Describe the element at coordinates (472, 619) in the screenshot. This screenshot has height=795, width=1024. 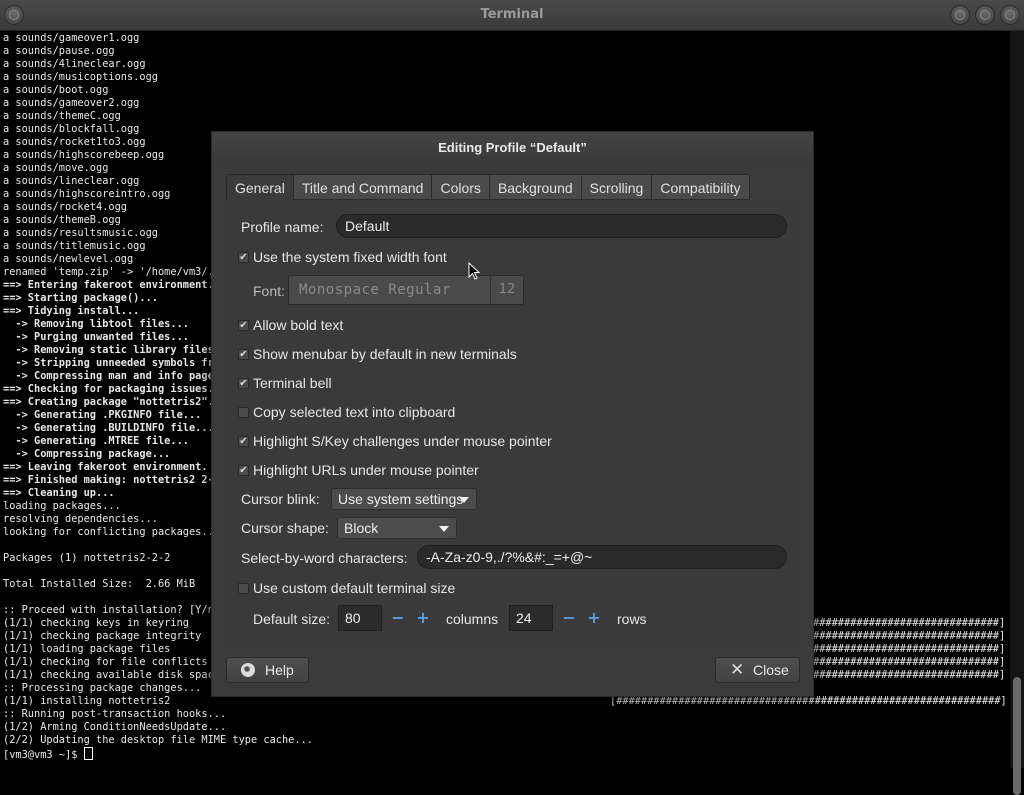
I see `columns-label: columns` at that location.